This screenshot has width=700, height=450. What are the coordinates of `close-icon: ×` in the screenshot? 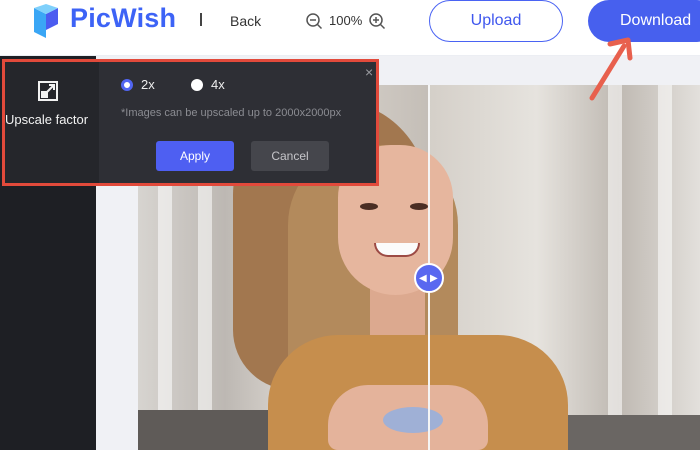 It's located at (369, 72).